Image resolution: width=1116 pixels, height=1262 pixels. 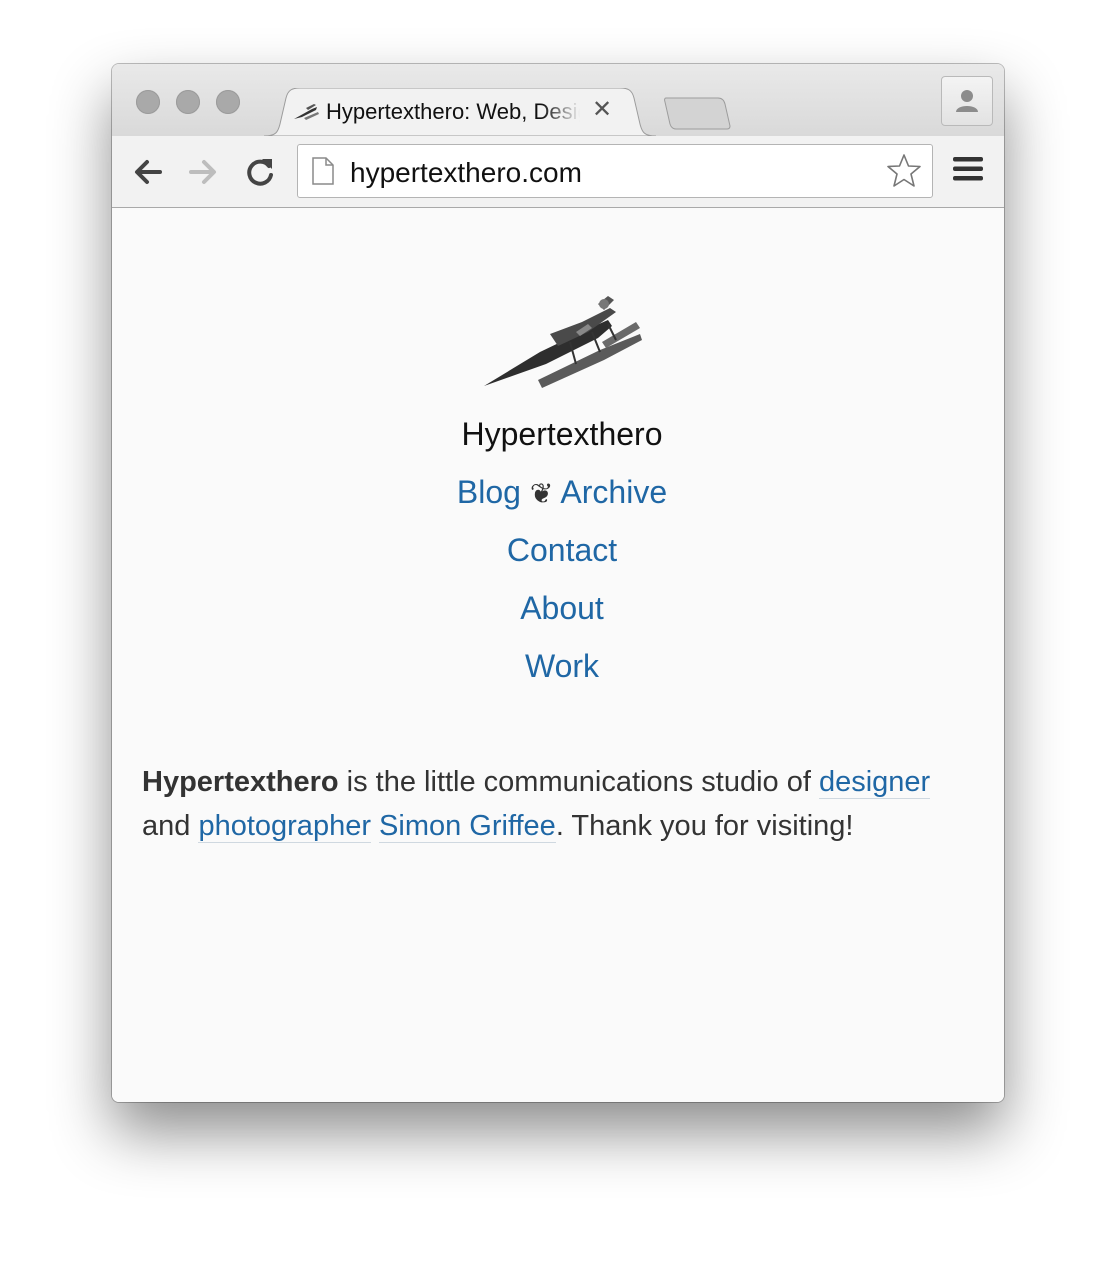 What do you see at coordinates (453, 111) in the screenshot?
I see `tab-title: Hypertexthero: Web, Design` at bounding box center [453, 111].